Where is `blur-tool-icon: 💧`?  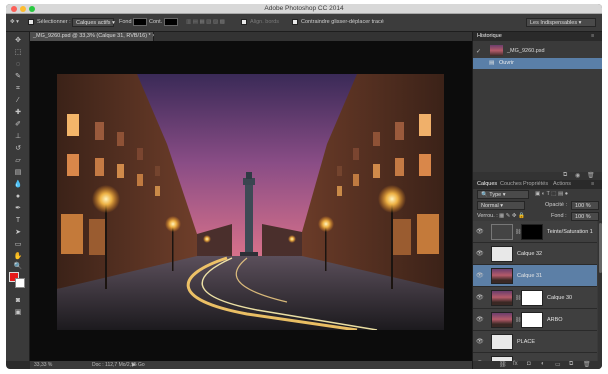
blur-tool-icon: 💧 is located at coordinates (18, 184).